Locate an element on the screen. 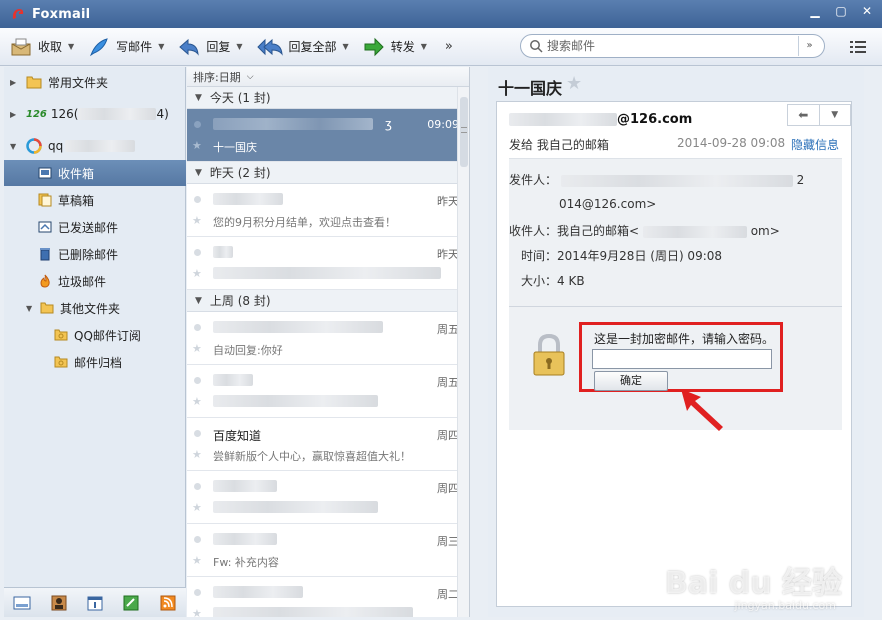 The image size is (882, 620). mail-module-icon is located at coordinates (22, 603).